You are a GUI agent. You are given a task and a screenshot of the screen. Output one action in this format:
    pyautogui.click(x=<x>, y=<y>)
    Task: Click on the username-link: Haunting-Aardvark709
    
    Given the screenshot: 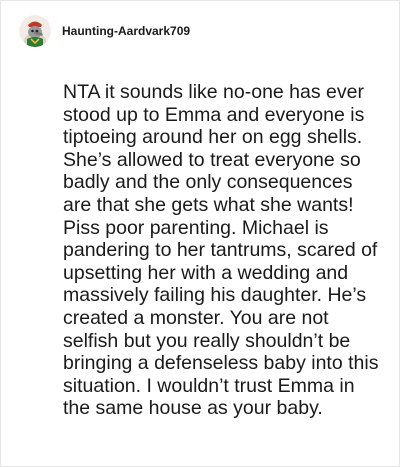 What is the action you would take?
    pyautogui.click(x=126, y=31)
    